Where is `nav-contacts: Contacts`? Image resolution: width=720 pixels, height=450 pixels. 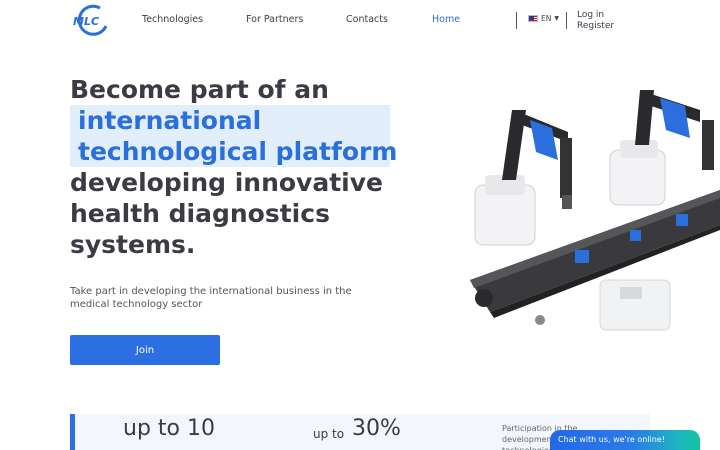
nav-contacts: Contacts is located at coordinates (367, 19).